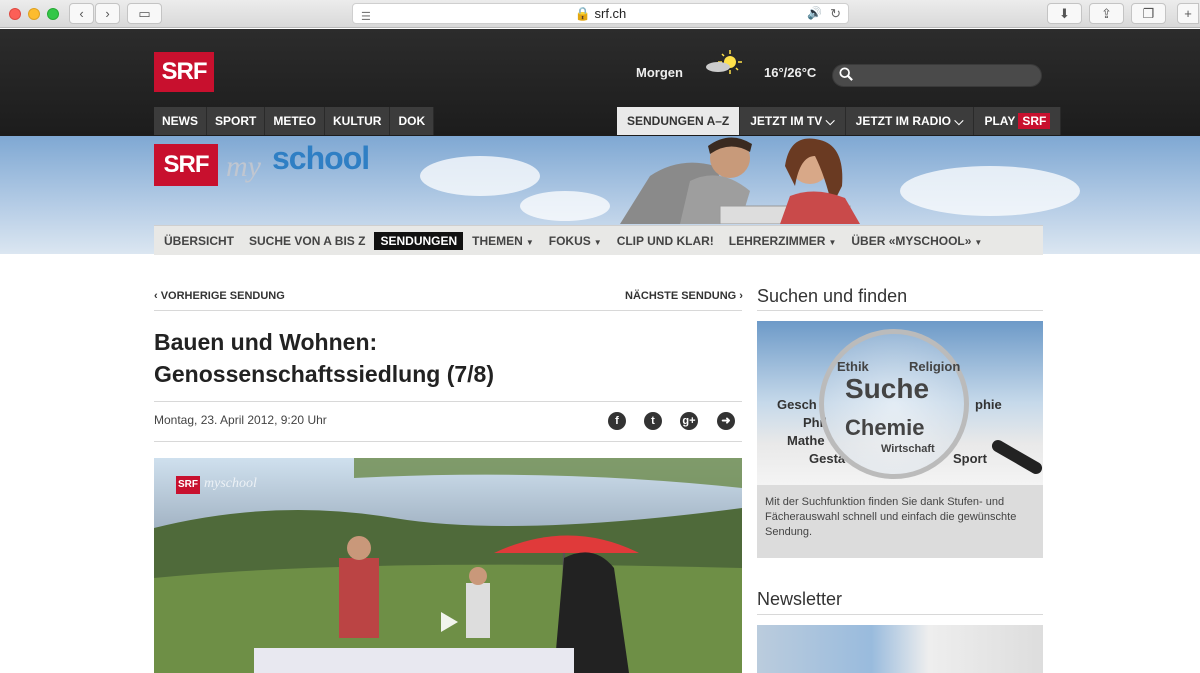 This screenshot has width=1200, height=673. I want to click on tabs-icon: ❐, so click(1148, 13).